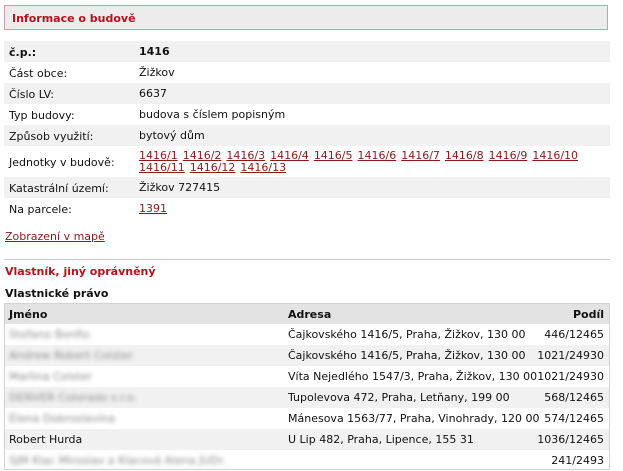 This screenshot has width=623, height=471. What do you see at coordinates (38, 73) in the screenshot?
I see `cast-obce-label: Část obce:` at bounding box center [38, 73].